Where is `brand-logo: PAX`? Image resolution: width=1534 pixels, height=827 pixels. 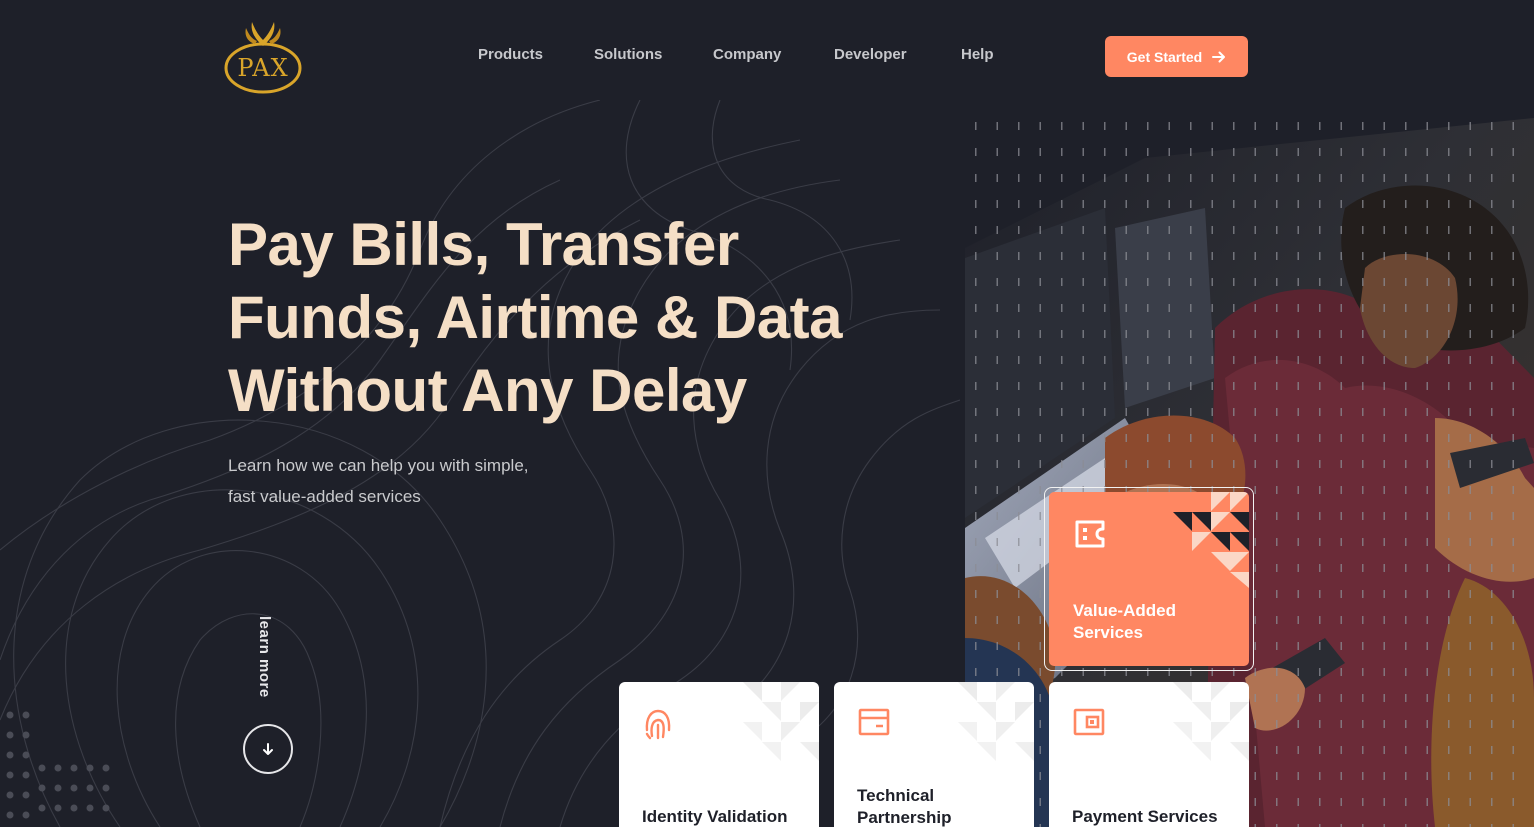
brand-logo: PAX is located at coordinates (263, 57).